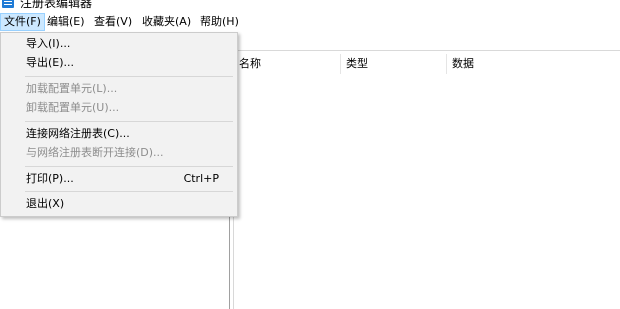  I want to click on menu-item-shortcut: Ctrl+P, so click(201, 178).